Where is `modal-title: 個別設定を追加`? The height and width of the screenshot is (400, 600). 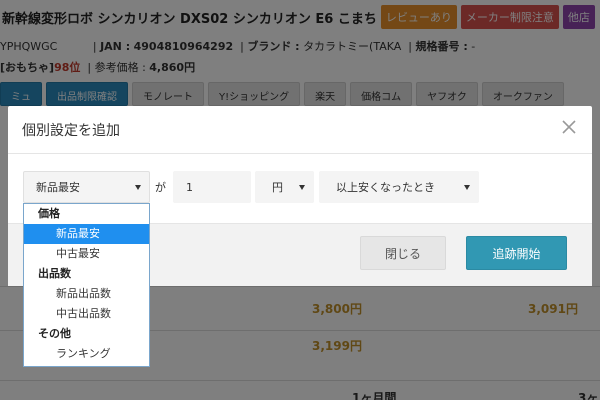
modal-title: 個別設定を追加 is located at coordinates (71, 131).